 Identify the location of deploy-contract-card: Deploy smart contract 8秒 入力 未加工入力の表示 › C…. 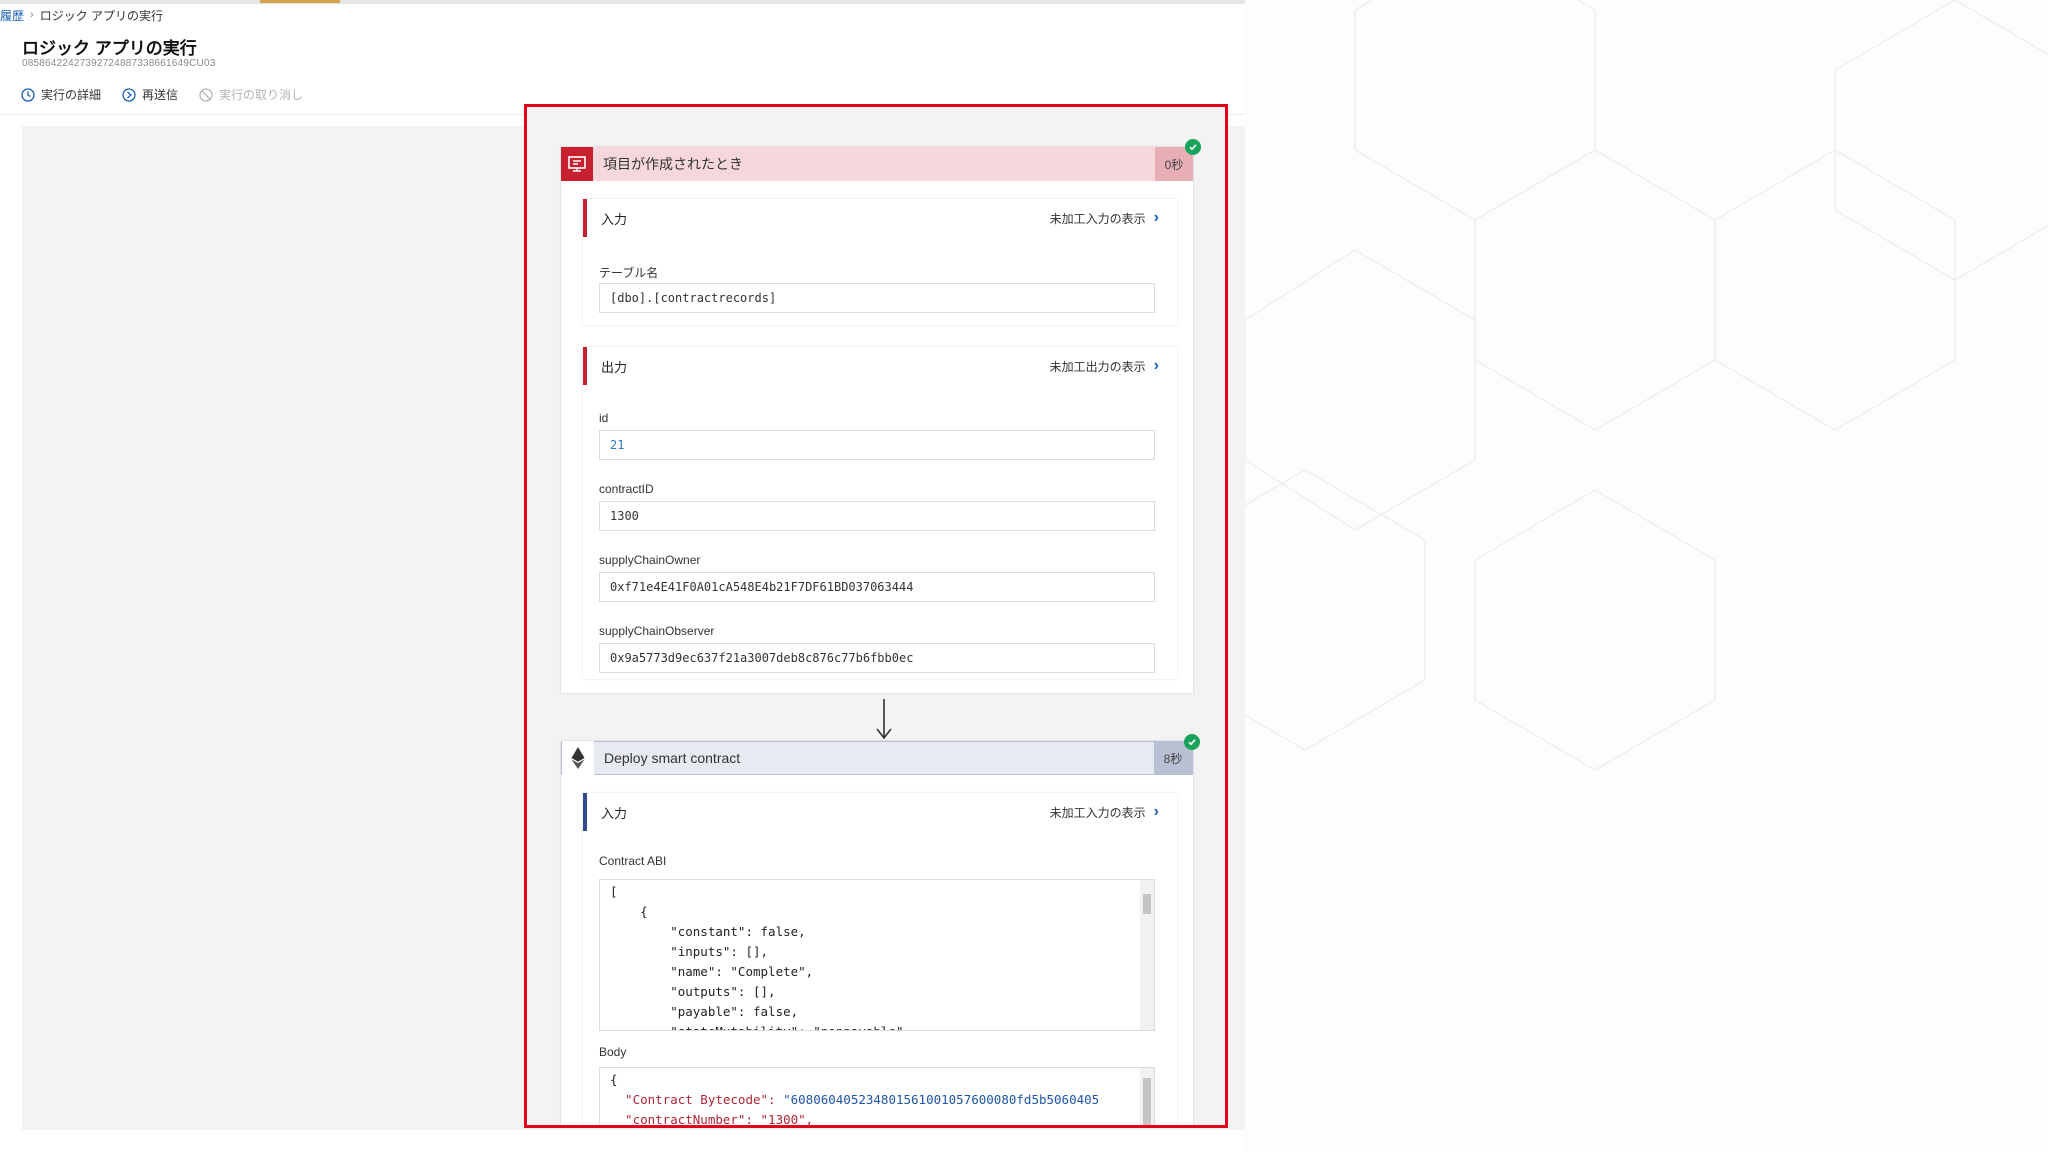
(880, 930).